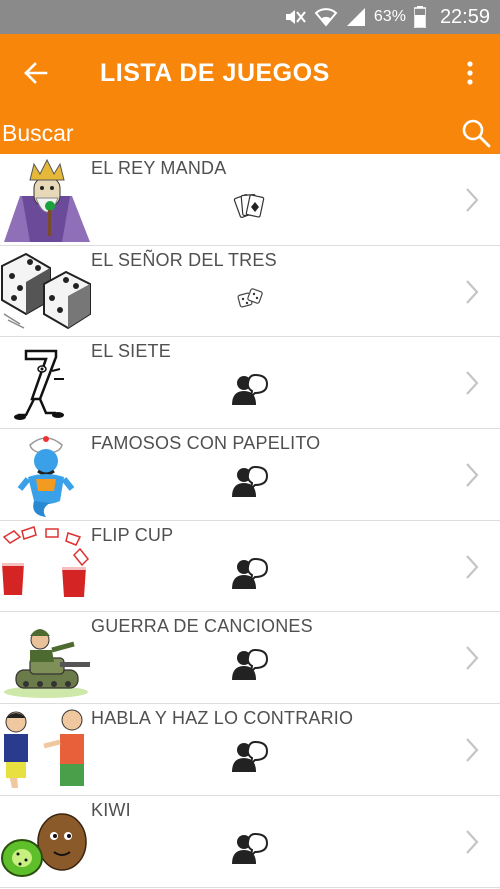 This screenshot has width=500, height=889. What do you see at coordinates (222, 718) in the screenshot?
I see `game-name: HABLA Y HAZ LO CONTRARIO` at bounding box center [222, 718].